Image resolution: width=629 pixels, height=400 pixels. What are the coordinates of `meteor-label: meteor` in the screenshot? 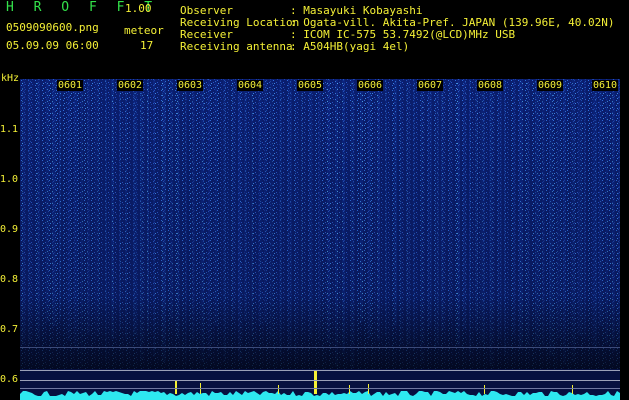 It's located at (144, 30).